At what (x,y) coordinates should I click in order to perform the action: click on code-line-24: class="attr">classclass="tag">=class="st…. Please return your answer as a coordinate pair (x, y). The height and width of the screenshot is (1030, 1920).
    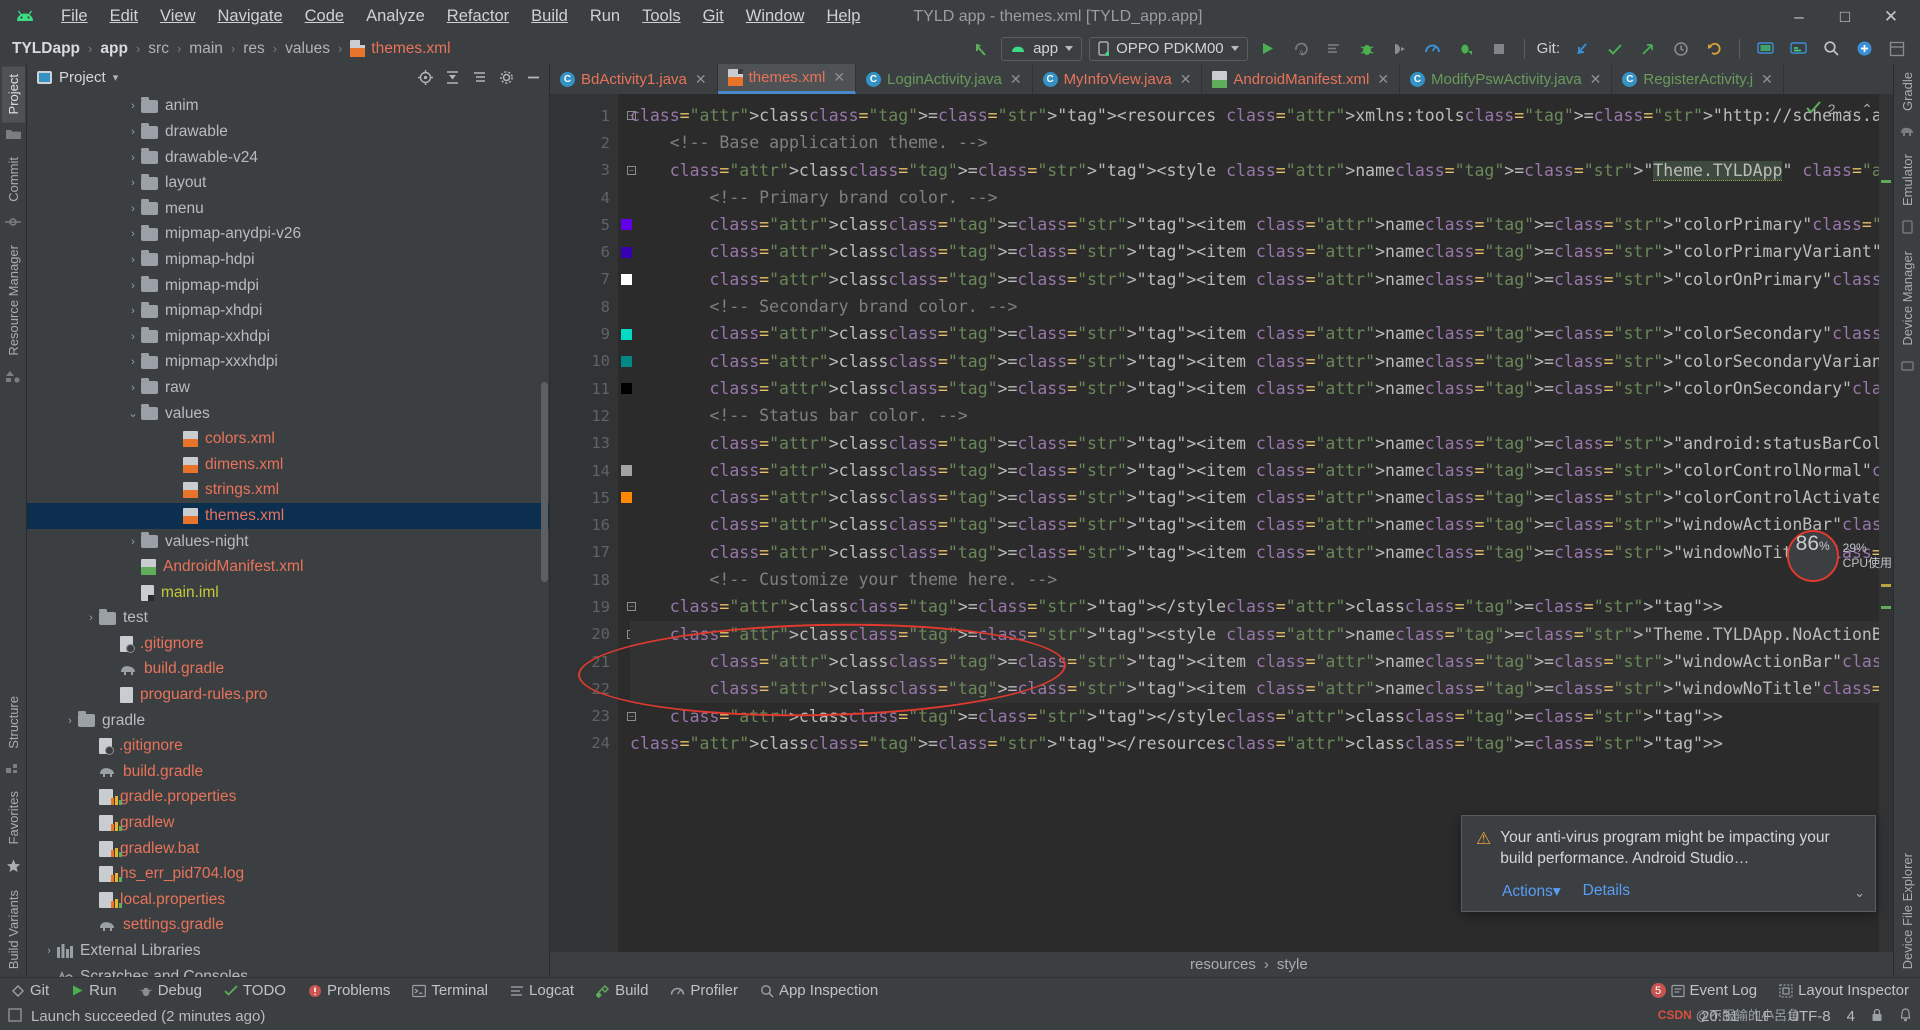
    Looking at the image, I should click on (1261, 743).